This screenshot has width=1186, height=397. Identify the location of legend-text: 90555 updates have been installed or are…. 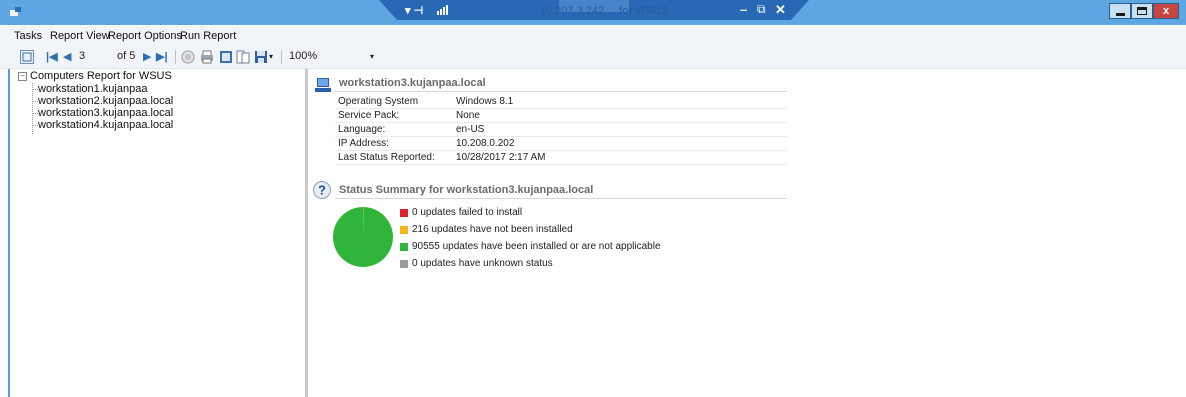
(536, 246).